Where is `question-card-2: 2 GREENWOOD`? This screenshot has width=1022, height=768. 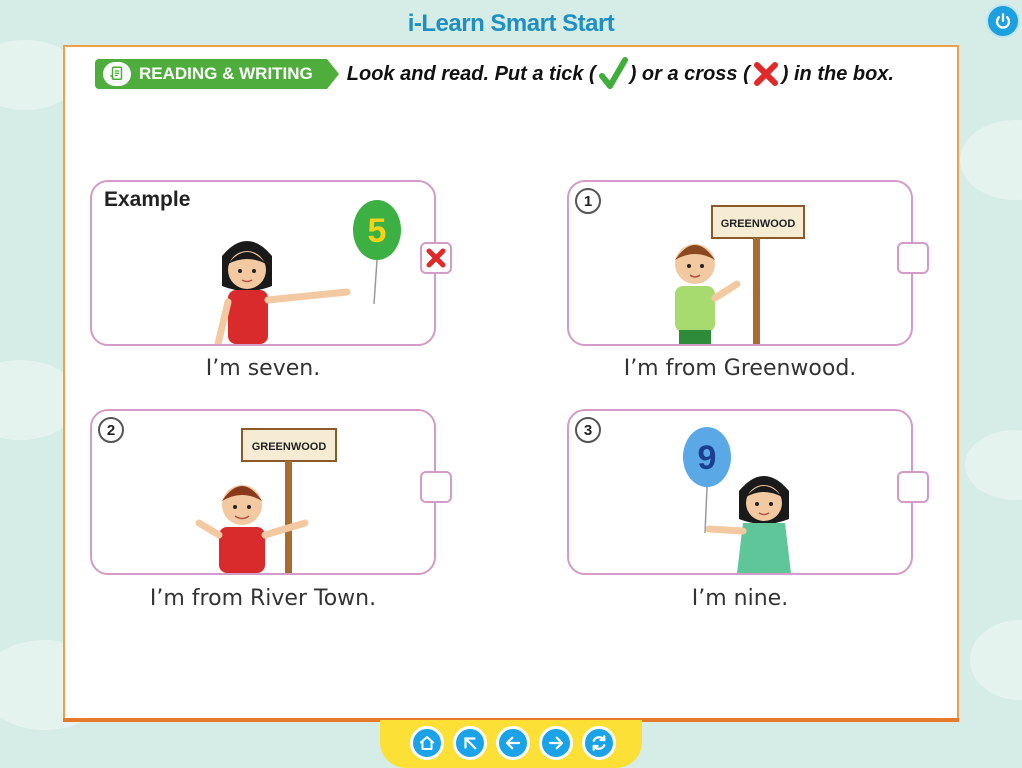
question-card-2: 2 GREENWOOD is located at coordinates (271, 492).